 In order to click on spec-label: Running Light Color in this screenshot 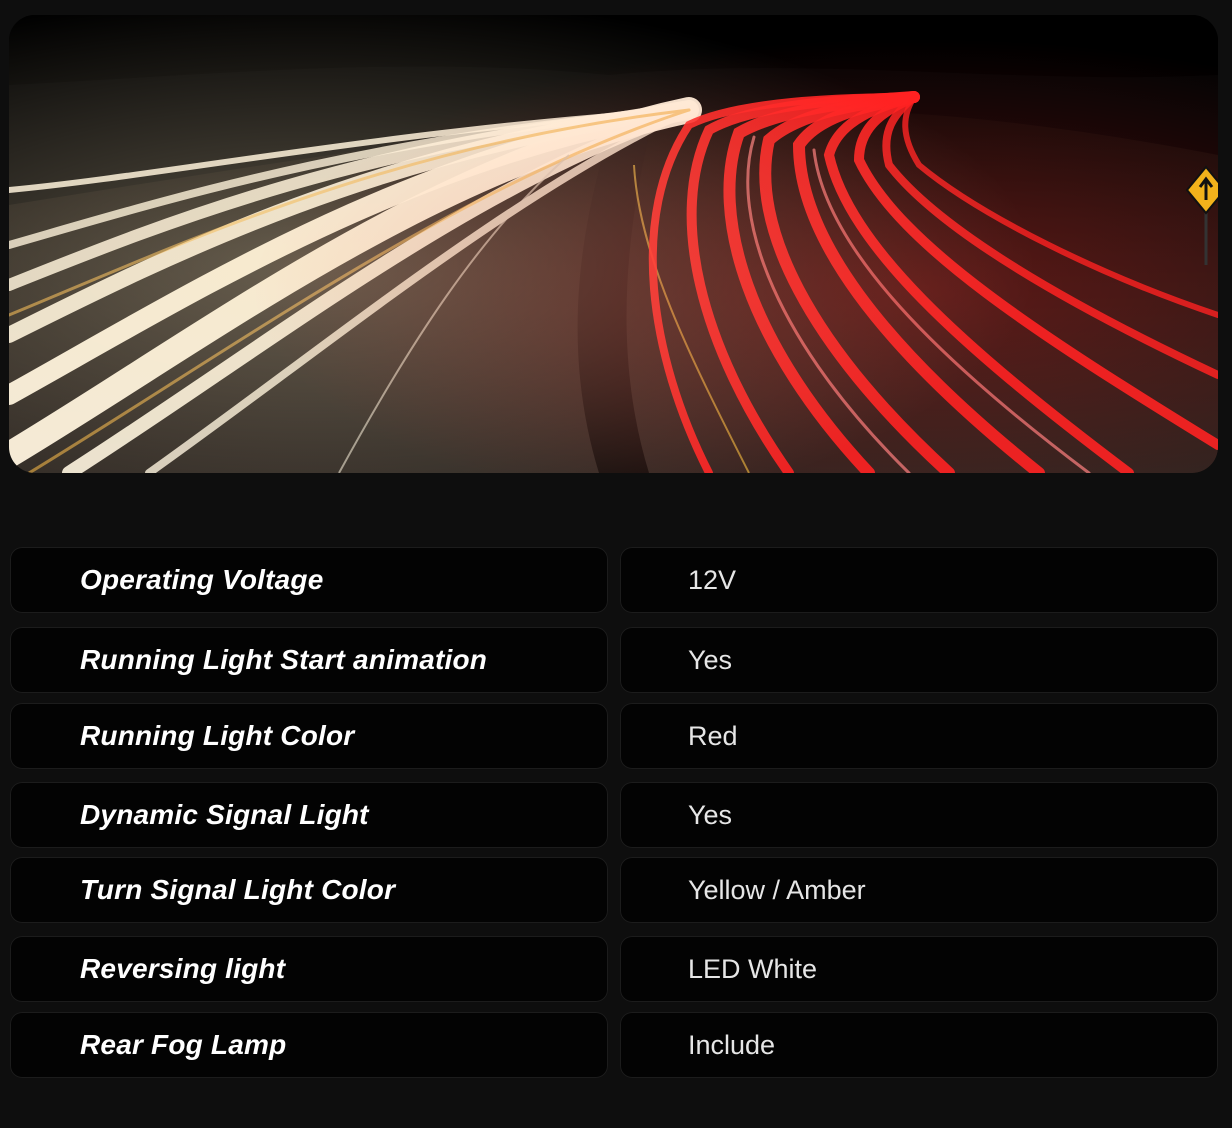, I will do `click(309, 736)`.